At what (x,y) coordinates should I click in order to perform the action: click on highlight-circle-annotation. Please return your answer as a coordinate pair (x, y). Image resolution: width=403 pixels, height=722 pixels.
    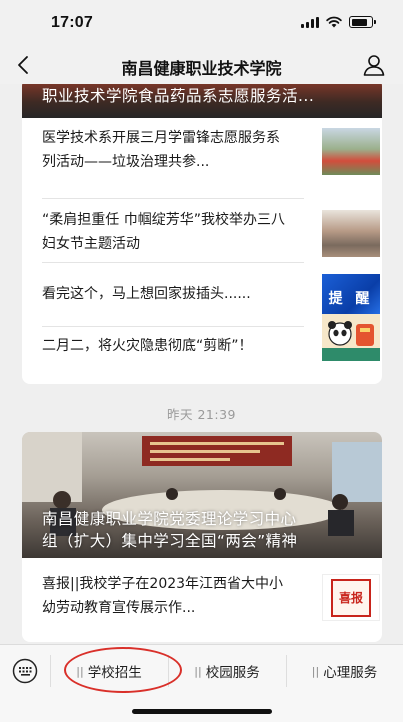
    Looking at the image, I should click on (123, 670).